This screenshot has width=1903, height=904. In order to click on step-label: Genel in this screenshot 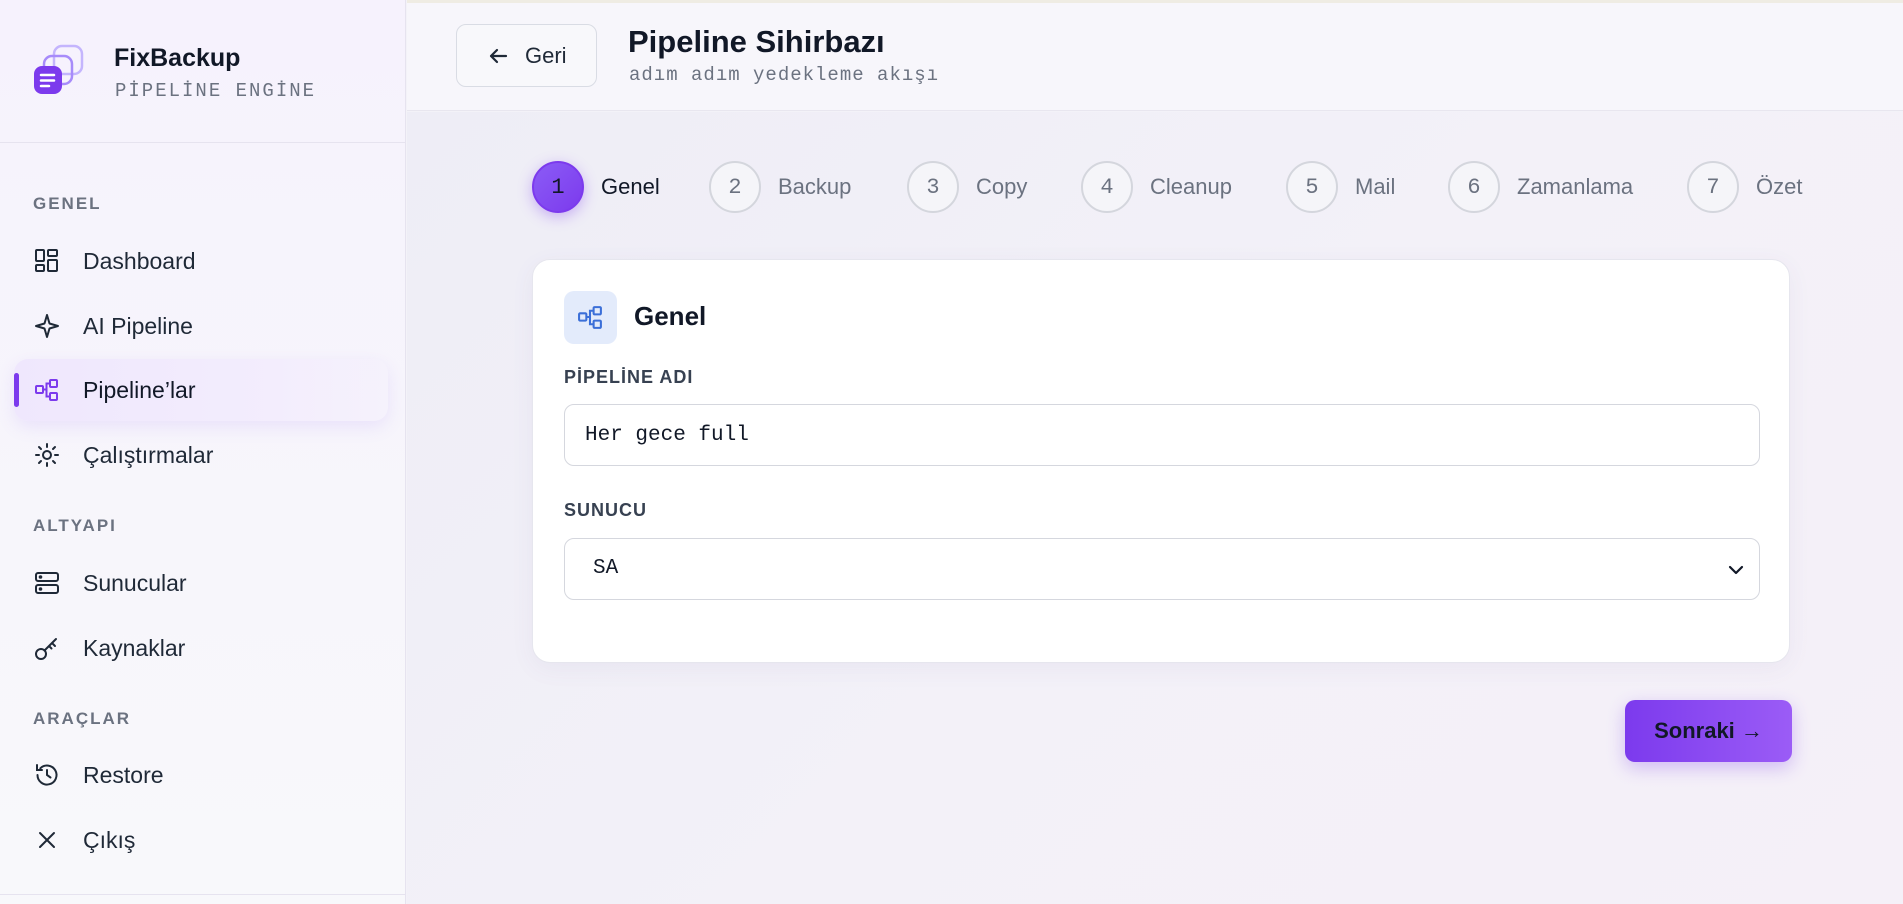, I will do `click(630, 186)`.